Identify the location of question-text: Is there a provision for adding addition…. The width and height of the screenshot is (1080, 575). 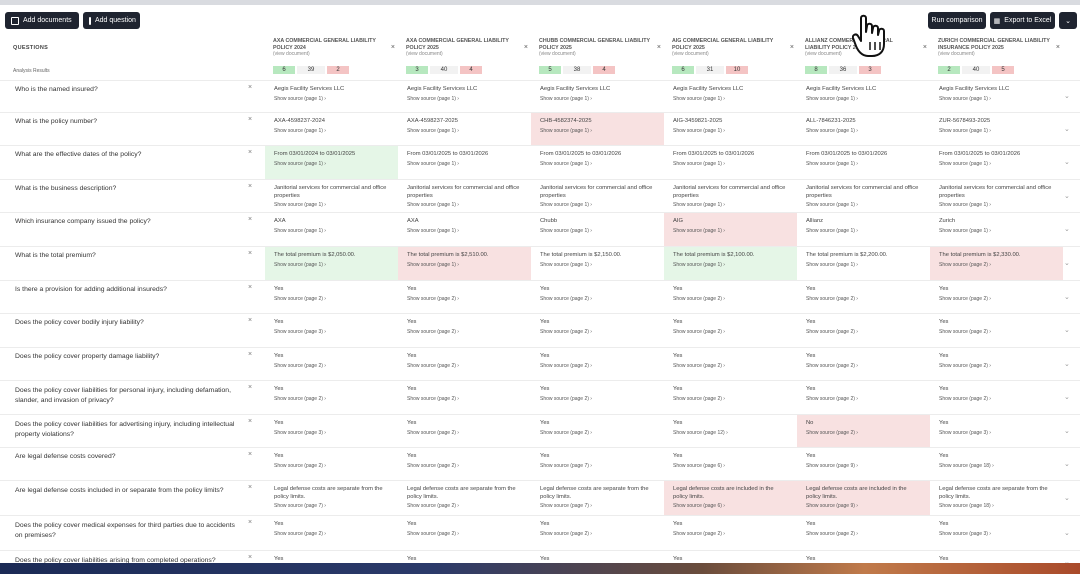
(126, 290).